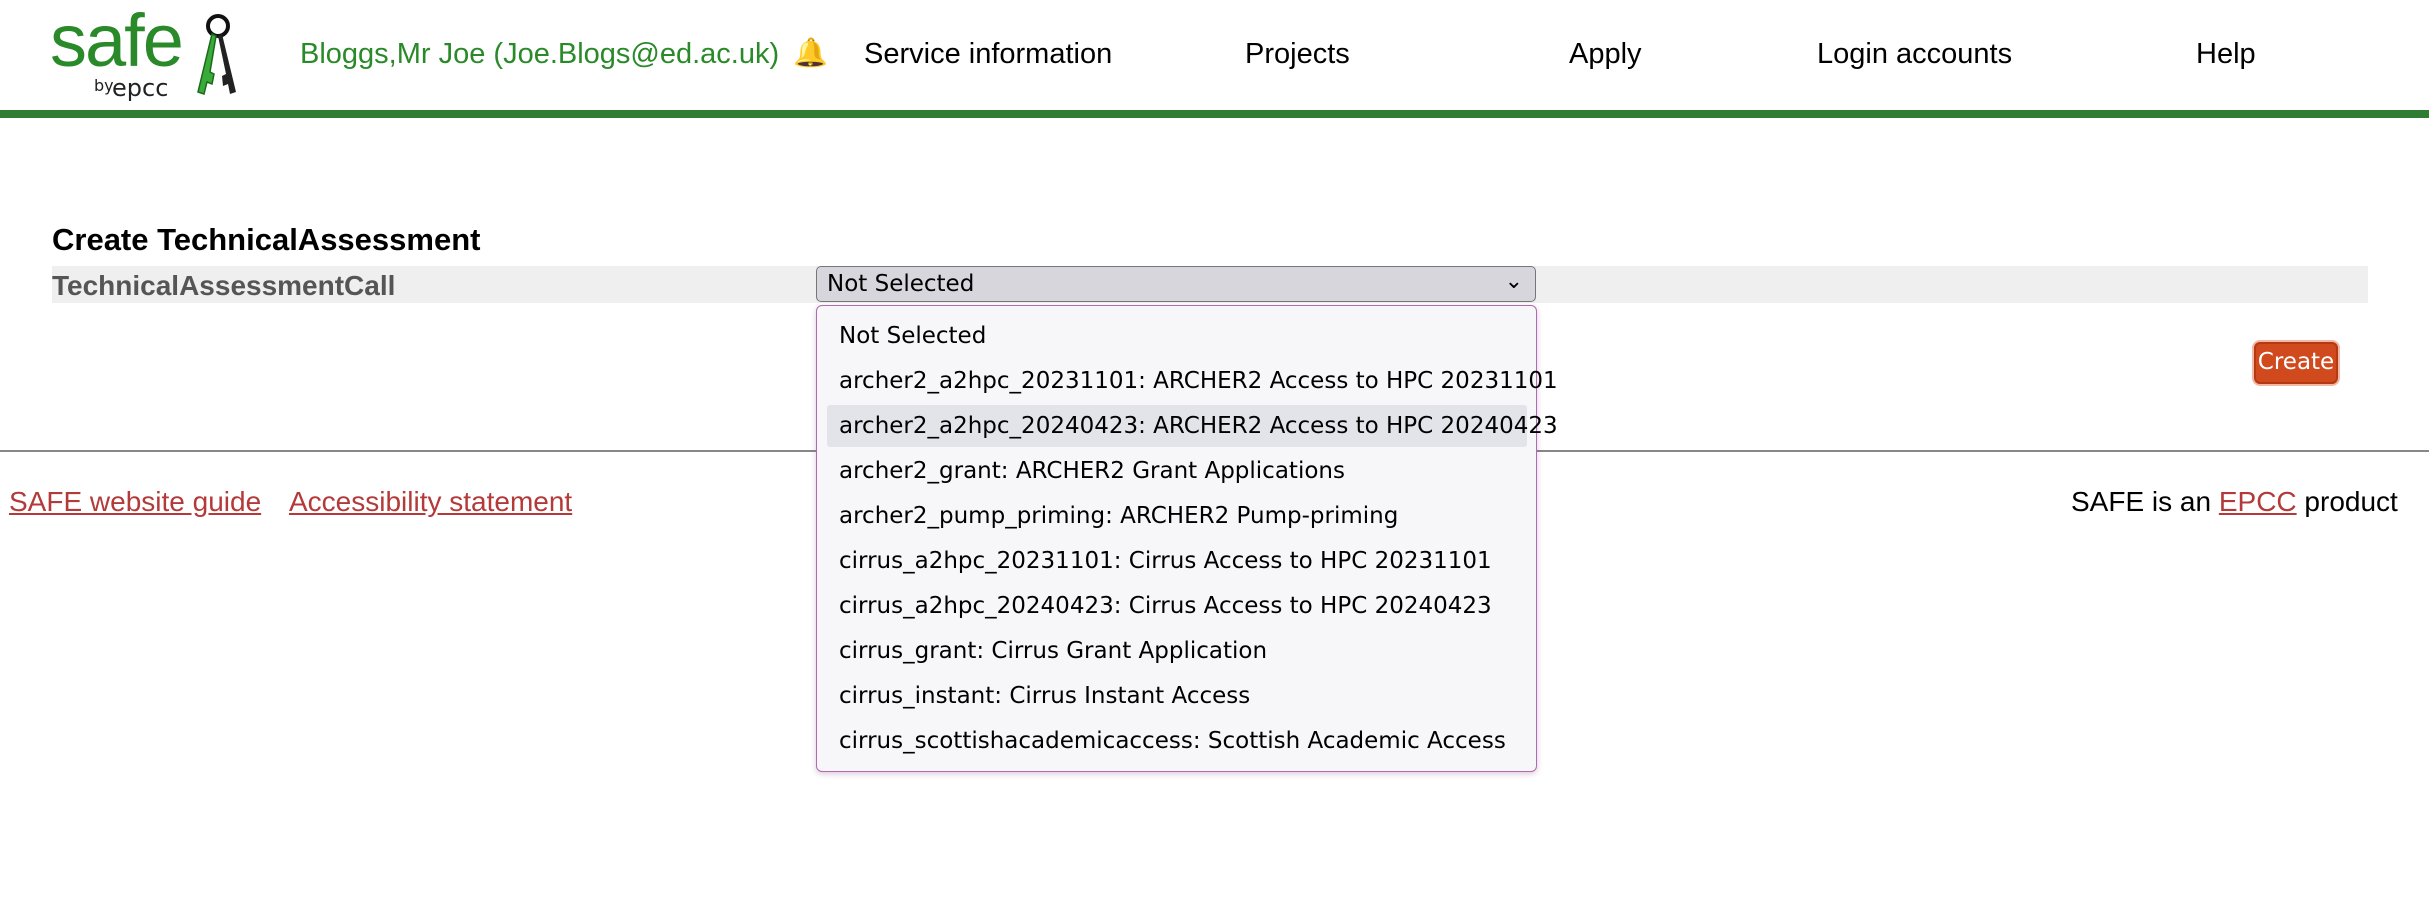 This screenshot has width=2429, height=906. I want to click on option-not-selected: Not Selected, so click(1177, 336).